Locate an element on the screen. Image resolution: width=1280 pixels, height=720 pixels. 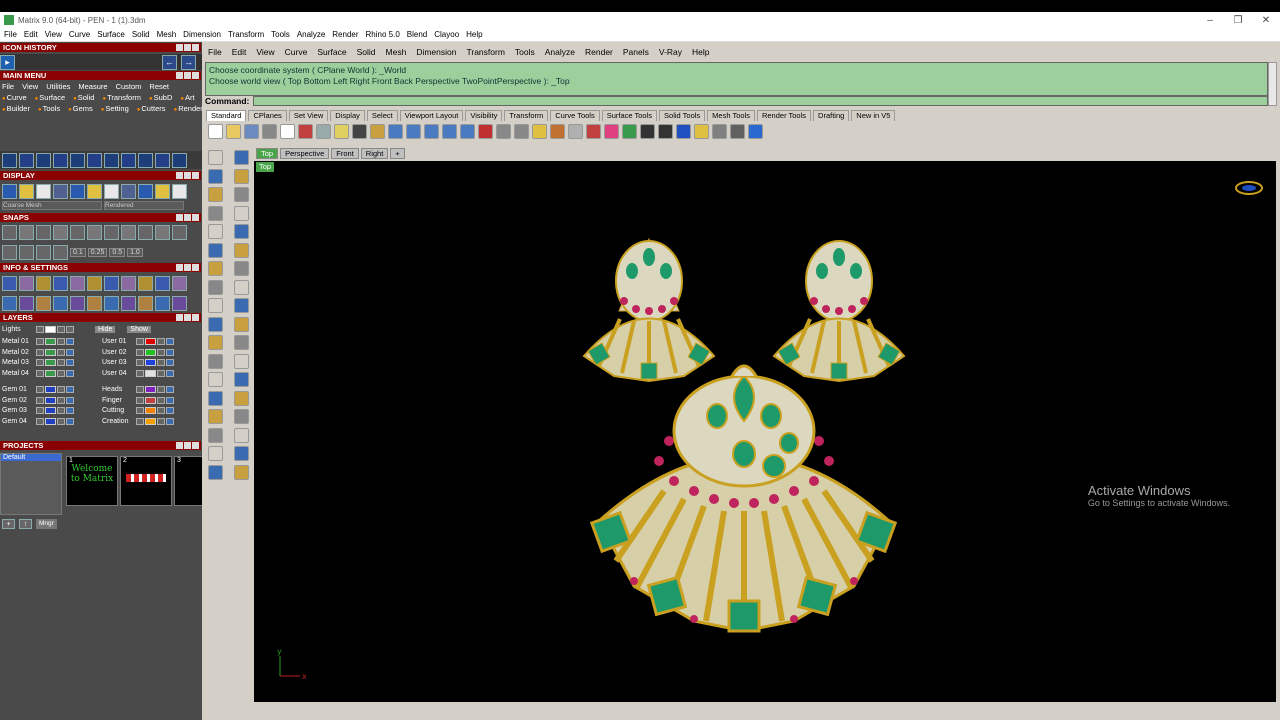
viewport-tab-front: Front is located at coordinates (345, 153).